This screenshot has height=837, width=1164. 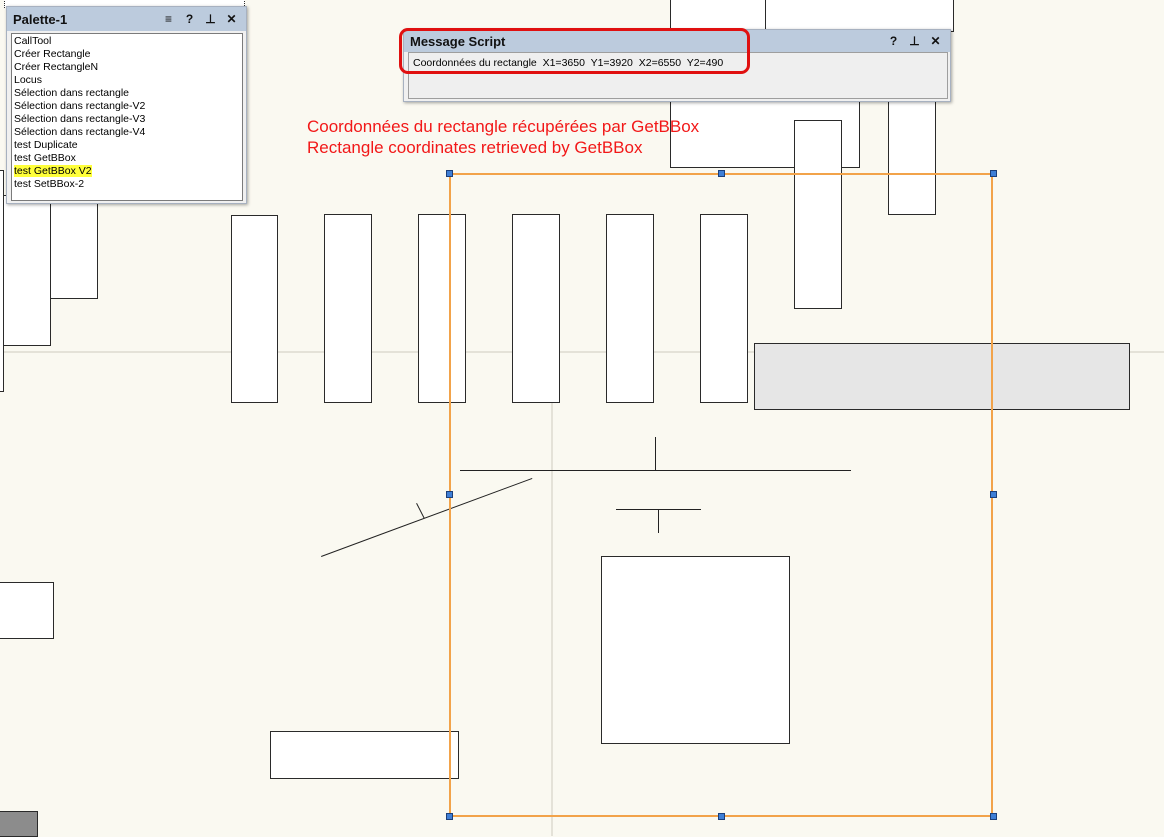 I want to click on resize-handle-bottom-left, so click(x=449, y=816).